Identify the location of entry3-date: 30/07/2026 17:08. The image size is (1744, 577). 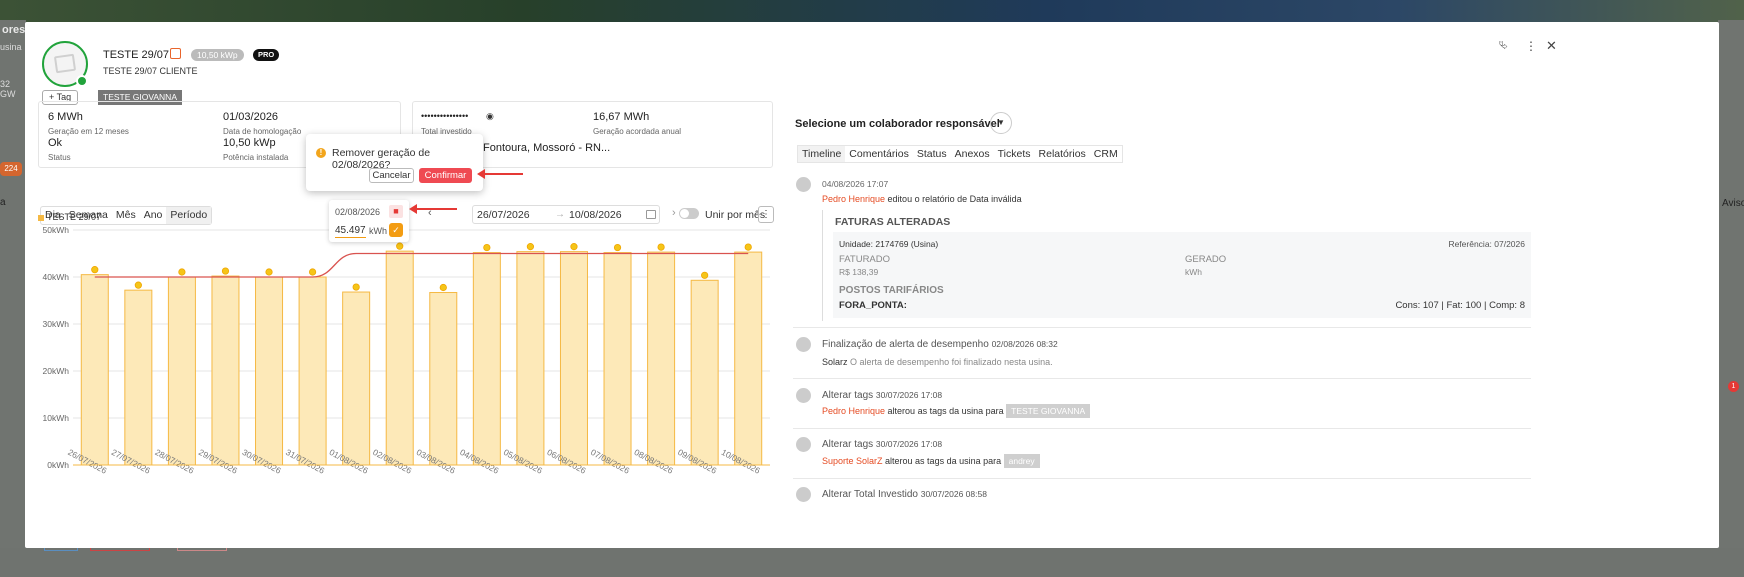
(909, 395).